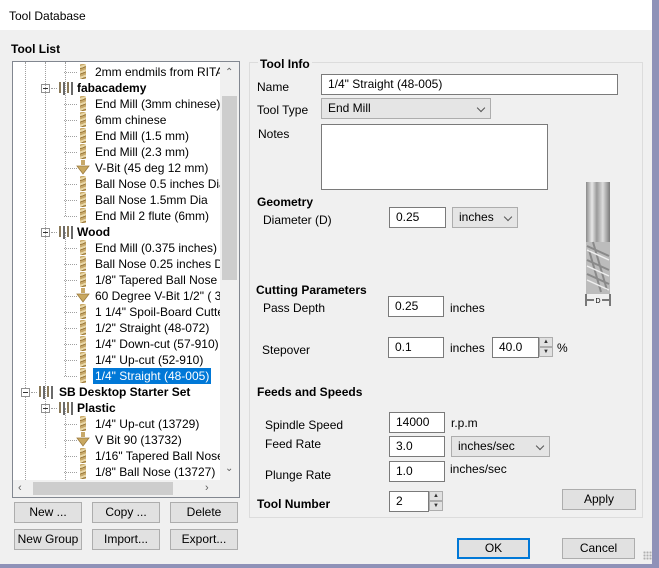 The width and height of the screenshot is (659, 568). I want to click on delete-tool-button: Delete, so click(204, 512).